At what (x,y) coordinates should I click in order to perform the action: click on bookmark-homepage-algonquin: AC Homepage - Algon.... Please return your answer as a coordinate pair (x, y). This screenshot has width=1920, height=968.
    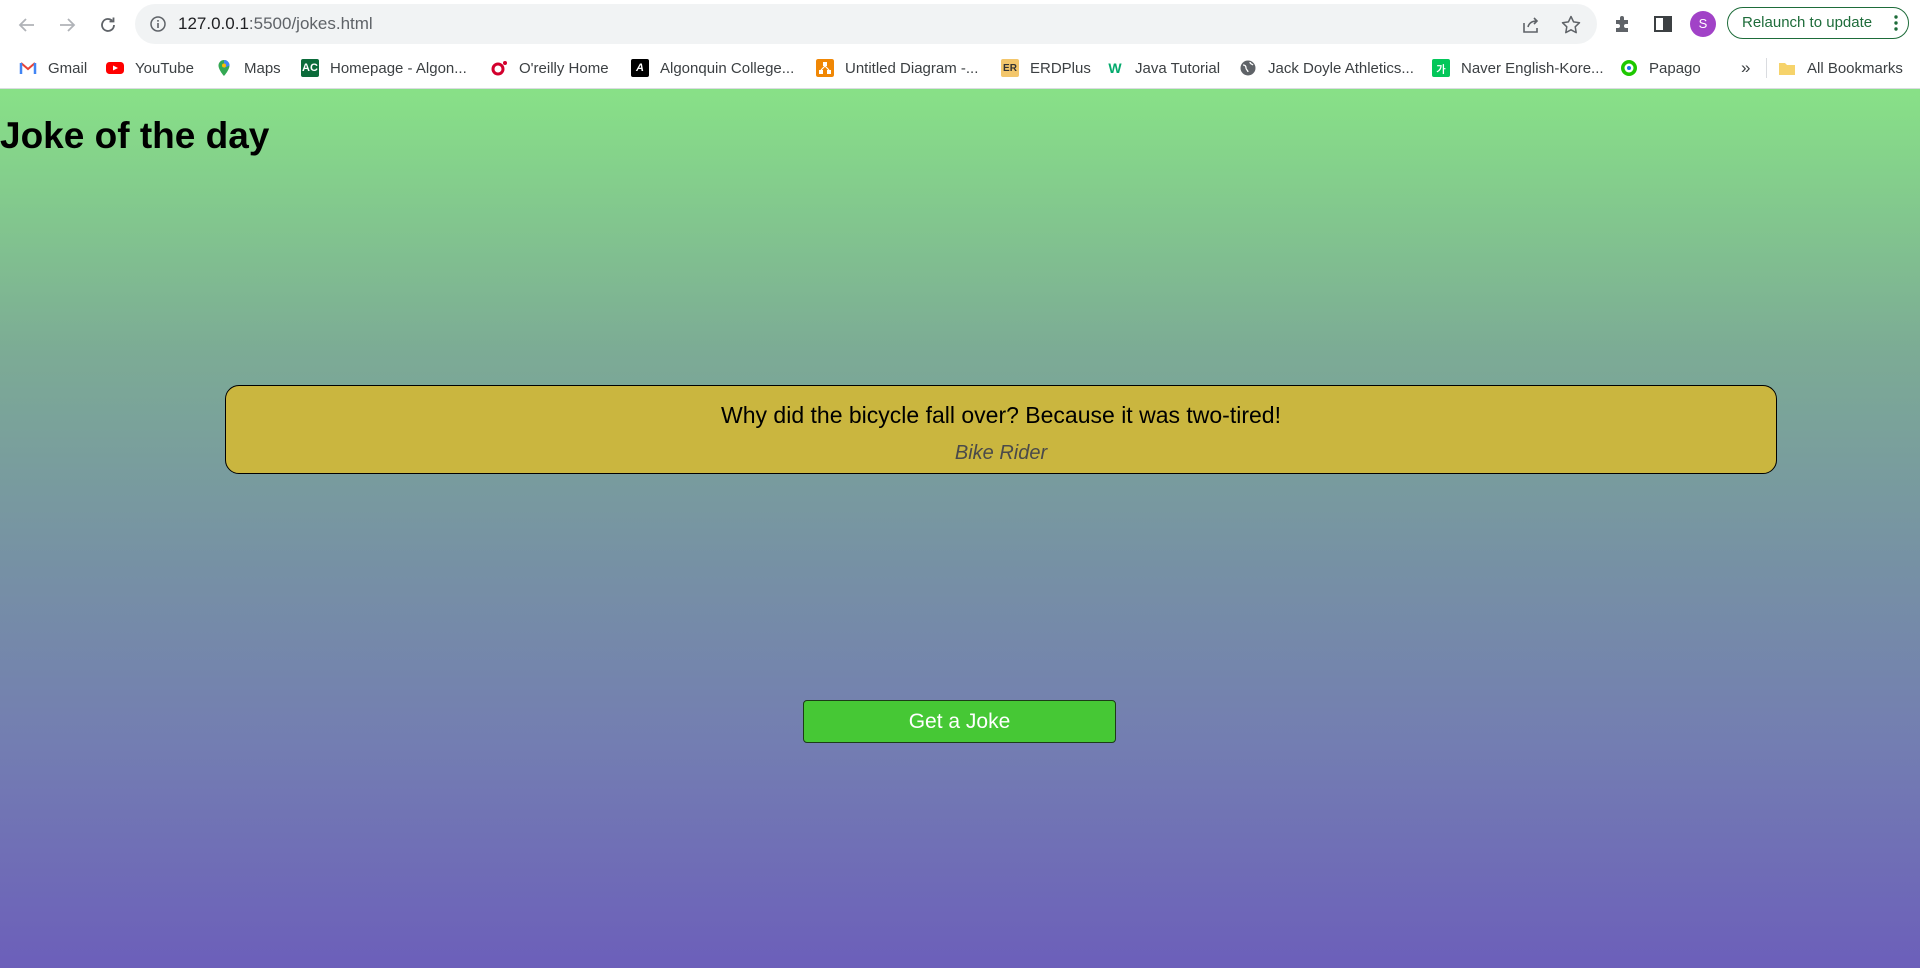
    Looking at the image, I should click on (384, 68).